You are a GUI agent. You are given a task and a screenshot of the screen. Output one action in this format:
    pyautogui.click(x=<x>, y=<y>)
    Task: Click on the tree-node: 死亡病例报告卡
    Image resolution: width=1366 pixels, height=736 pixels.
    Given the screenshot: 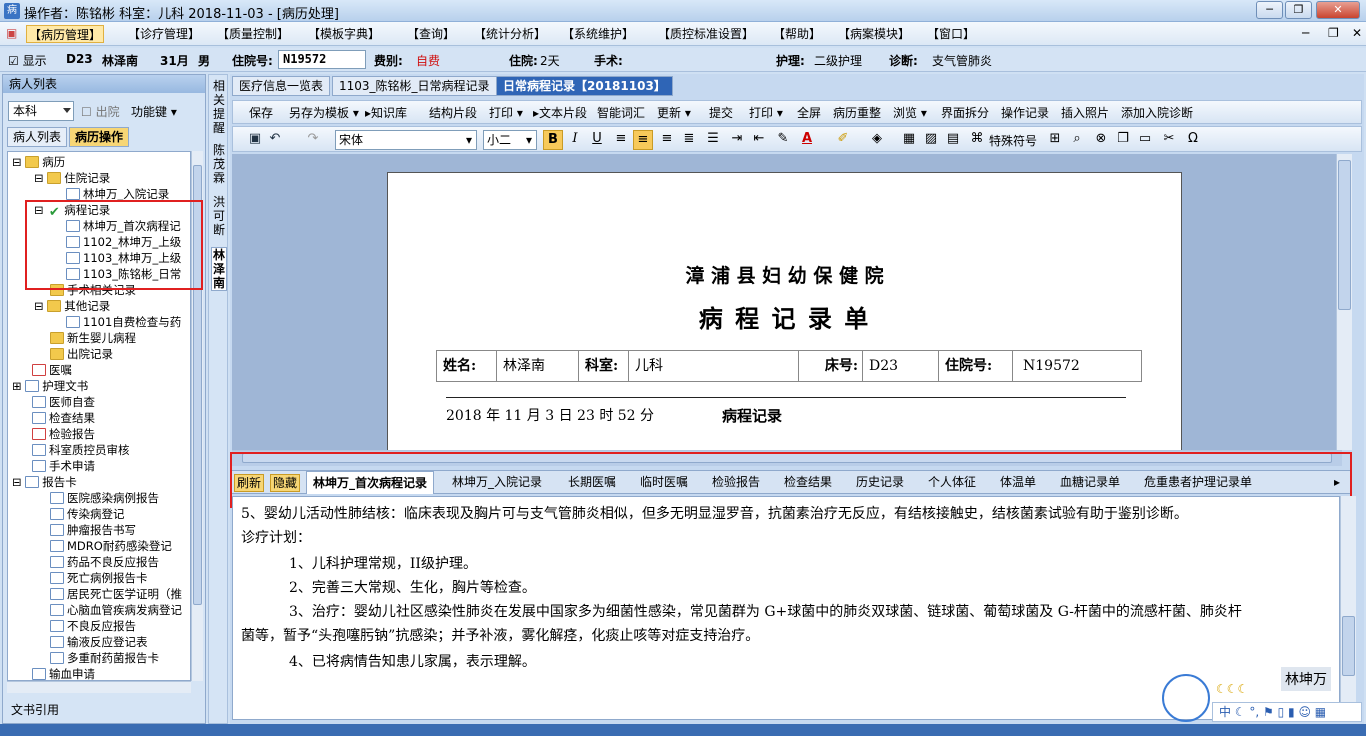 What is the action you would take?
    pyautogui.click(x=99, y=578)
    